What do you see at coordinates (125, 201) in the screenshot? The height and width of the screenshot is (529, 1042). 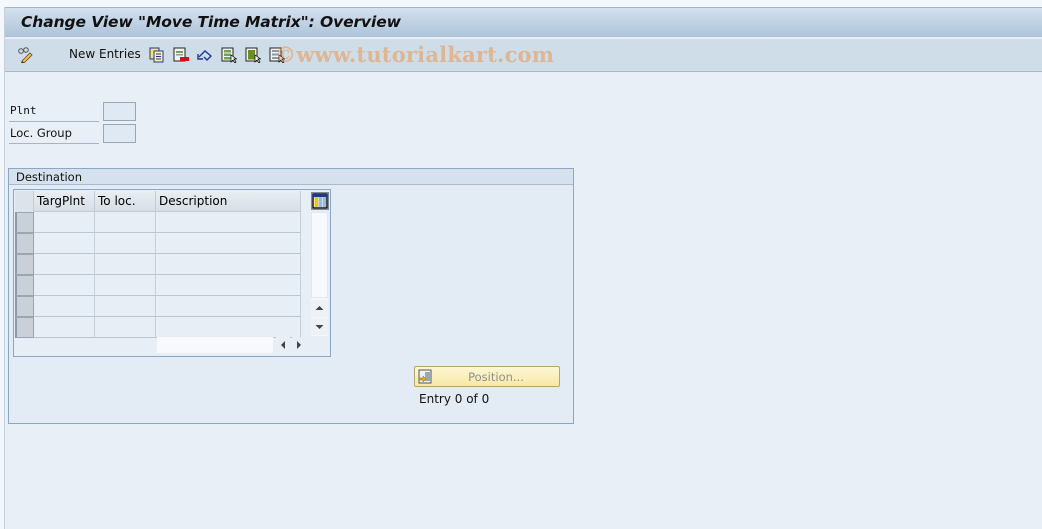 I see `column-header-to-loc: To loc.` at bounding box center [125, 201].